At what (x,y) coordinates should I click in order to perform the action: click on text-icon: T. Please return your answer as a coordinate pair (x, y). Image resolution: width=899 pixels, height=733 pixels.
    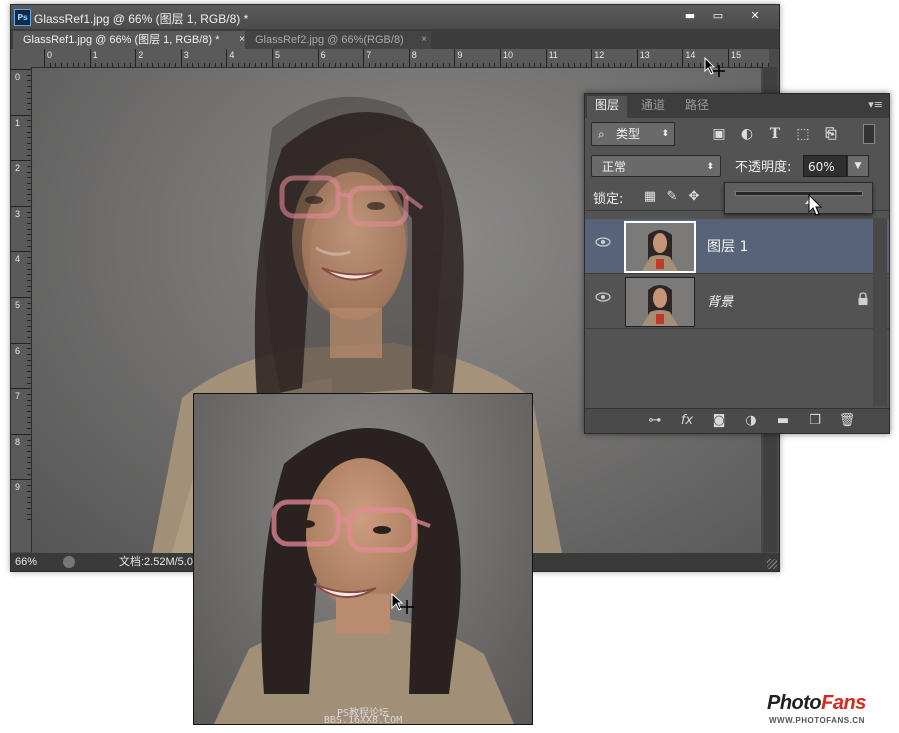
    Looking at the image, I should click on (775, 134).